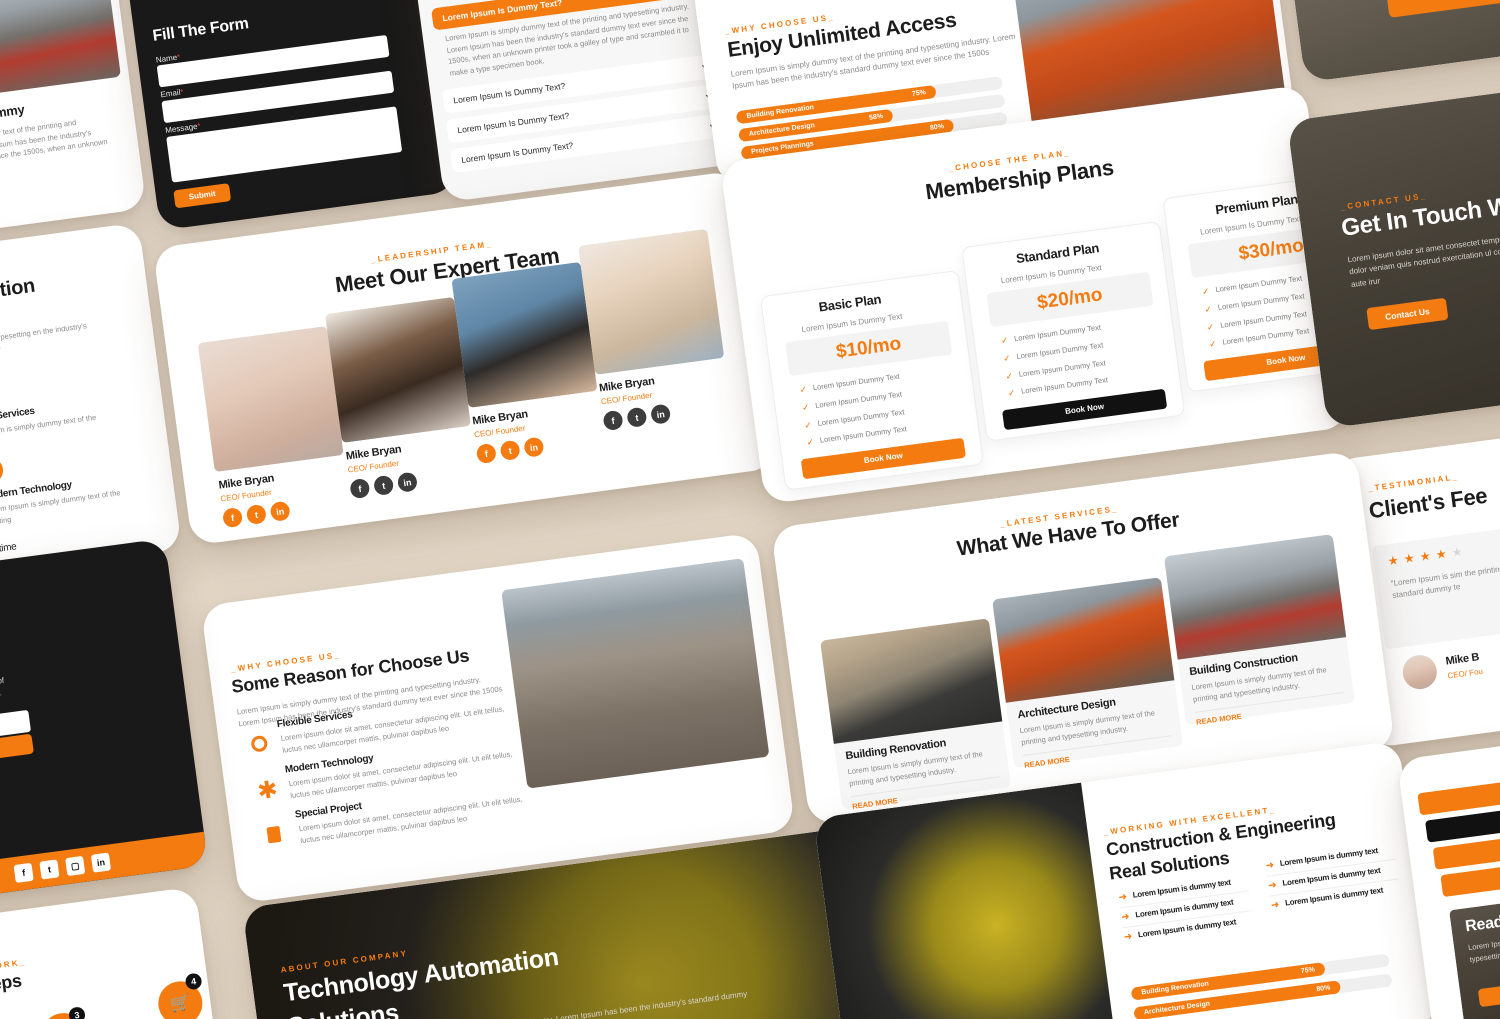 The width and height of the screenshot is (1500, 1019). What do you see at coordinates (635, 673) in the screenshot?
I see `why-choose-photo` at bounding box center [635, 673].